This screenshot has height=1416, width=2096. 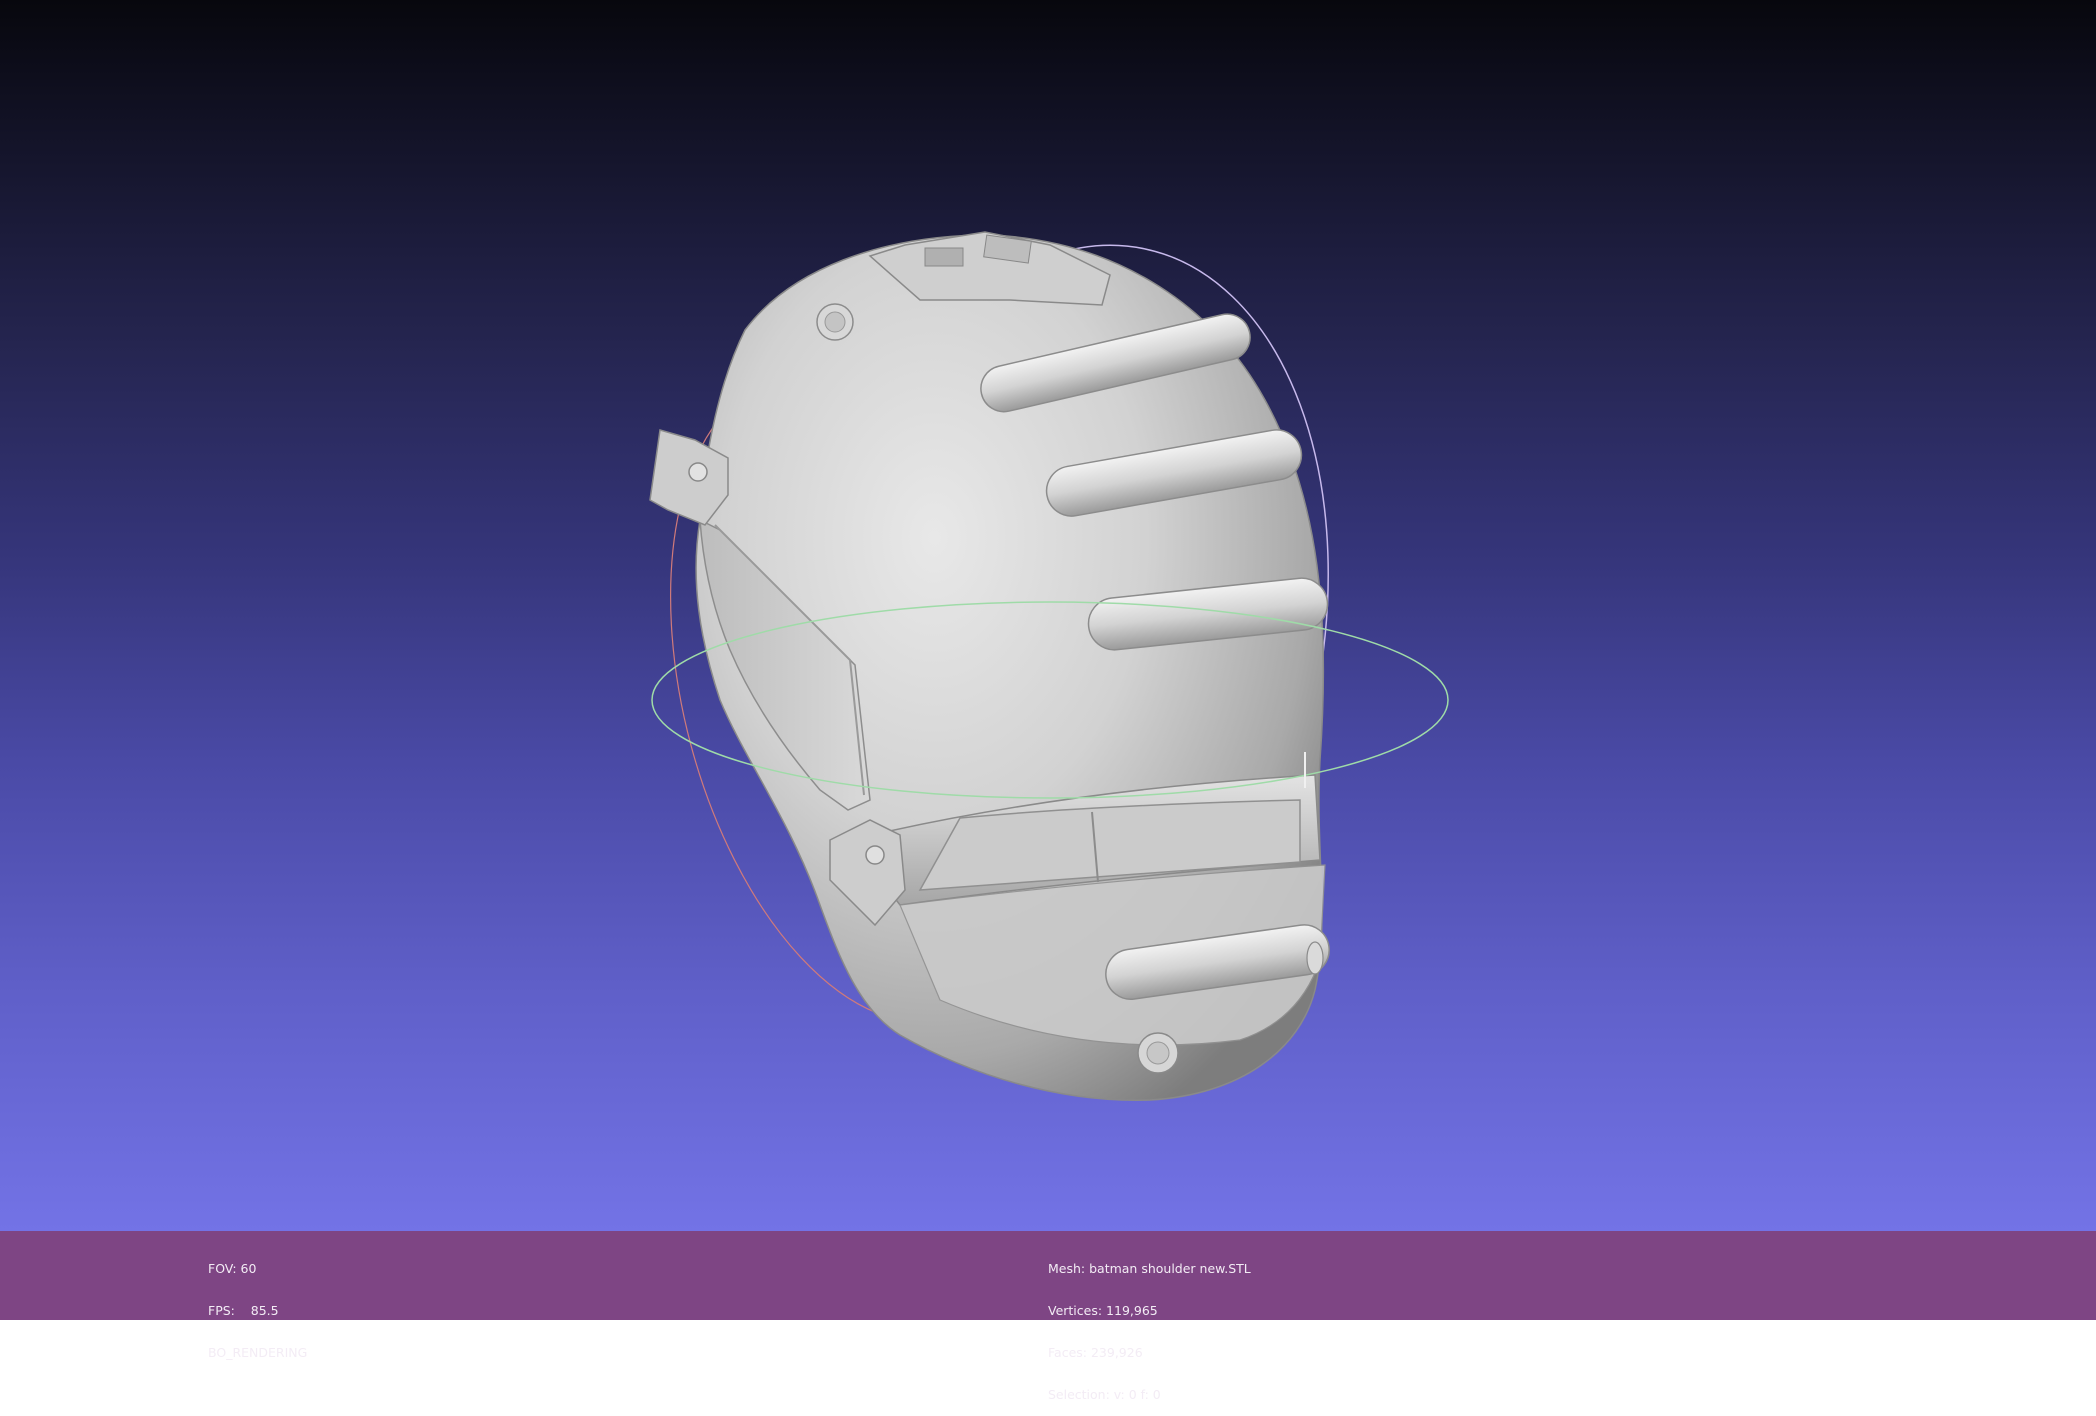 What do you see at coordinates (1103, 1310) in the screenshot?
I see `vertex-count: Vertices: 119,965` at bounding box center [1103, 1310].